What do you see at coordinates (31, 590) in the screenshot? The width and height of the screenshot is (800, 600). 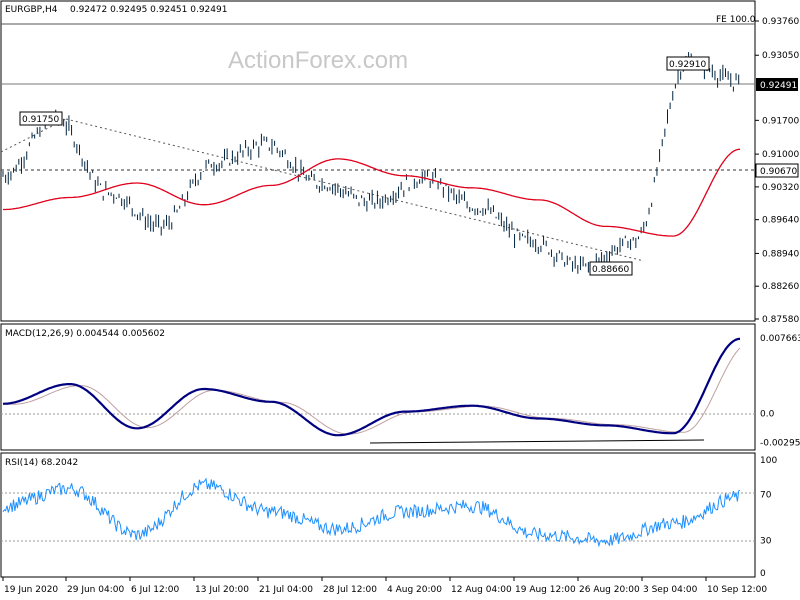 I see `x-tick-label: 19 Jun 2020` at bounding box center [31, 590].